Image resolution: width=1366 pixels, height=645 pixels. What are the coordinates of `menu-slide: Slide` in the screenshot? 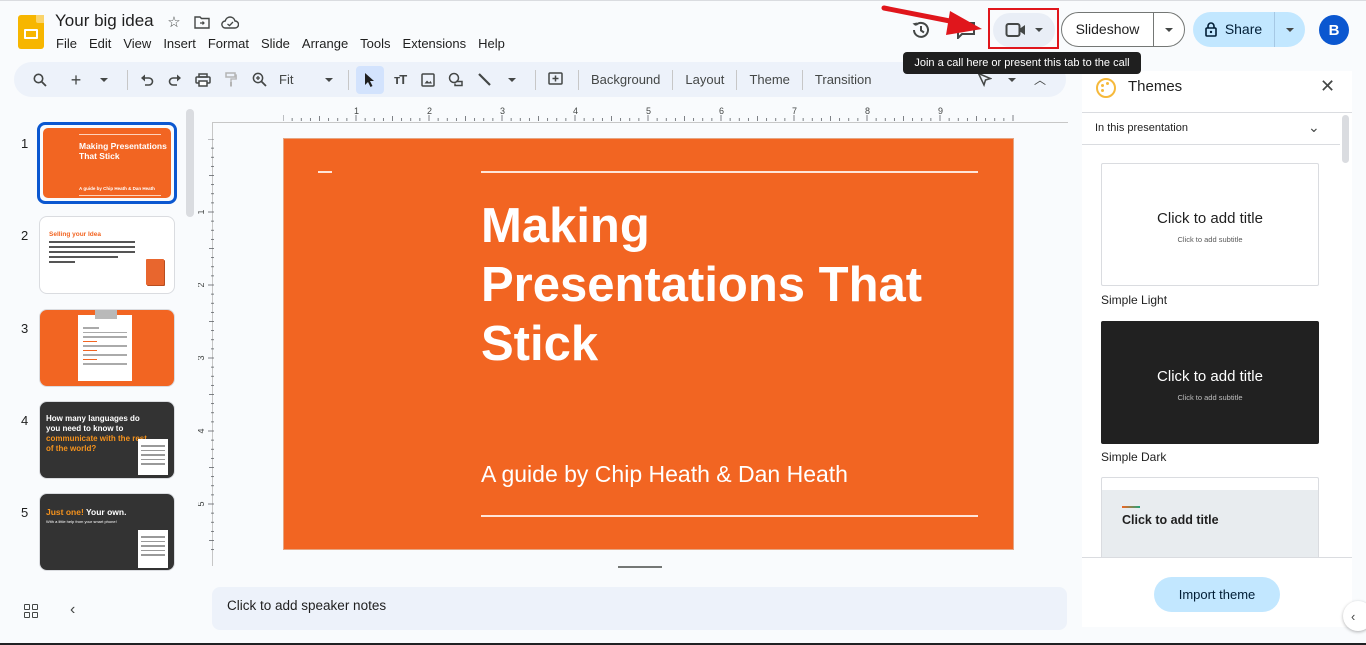 It's located at (275, 44).